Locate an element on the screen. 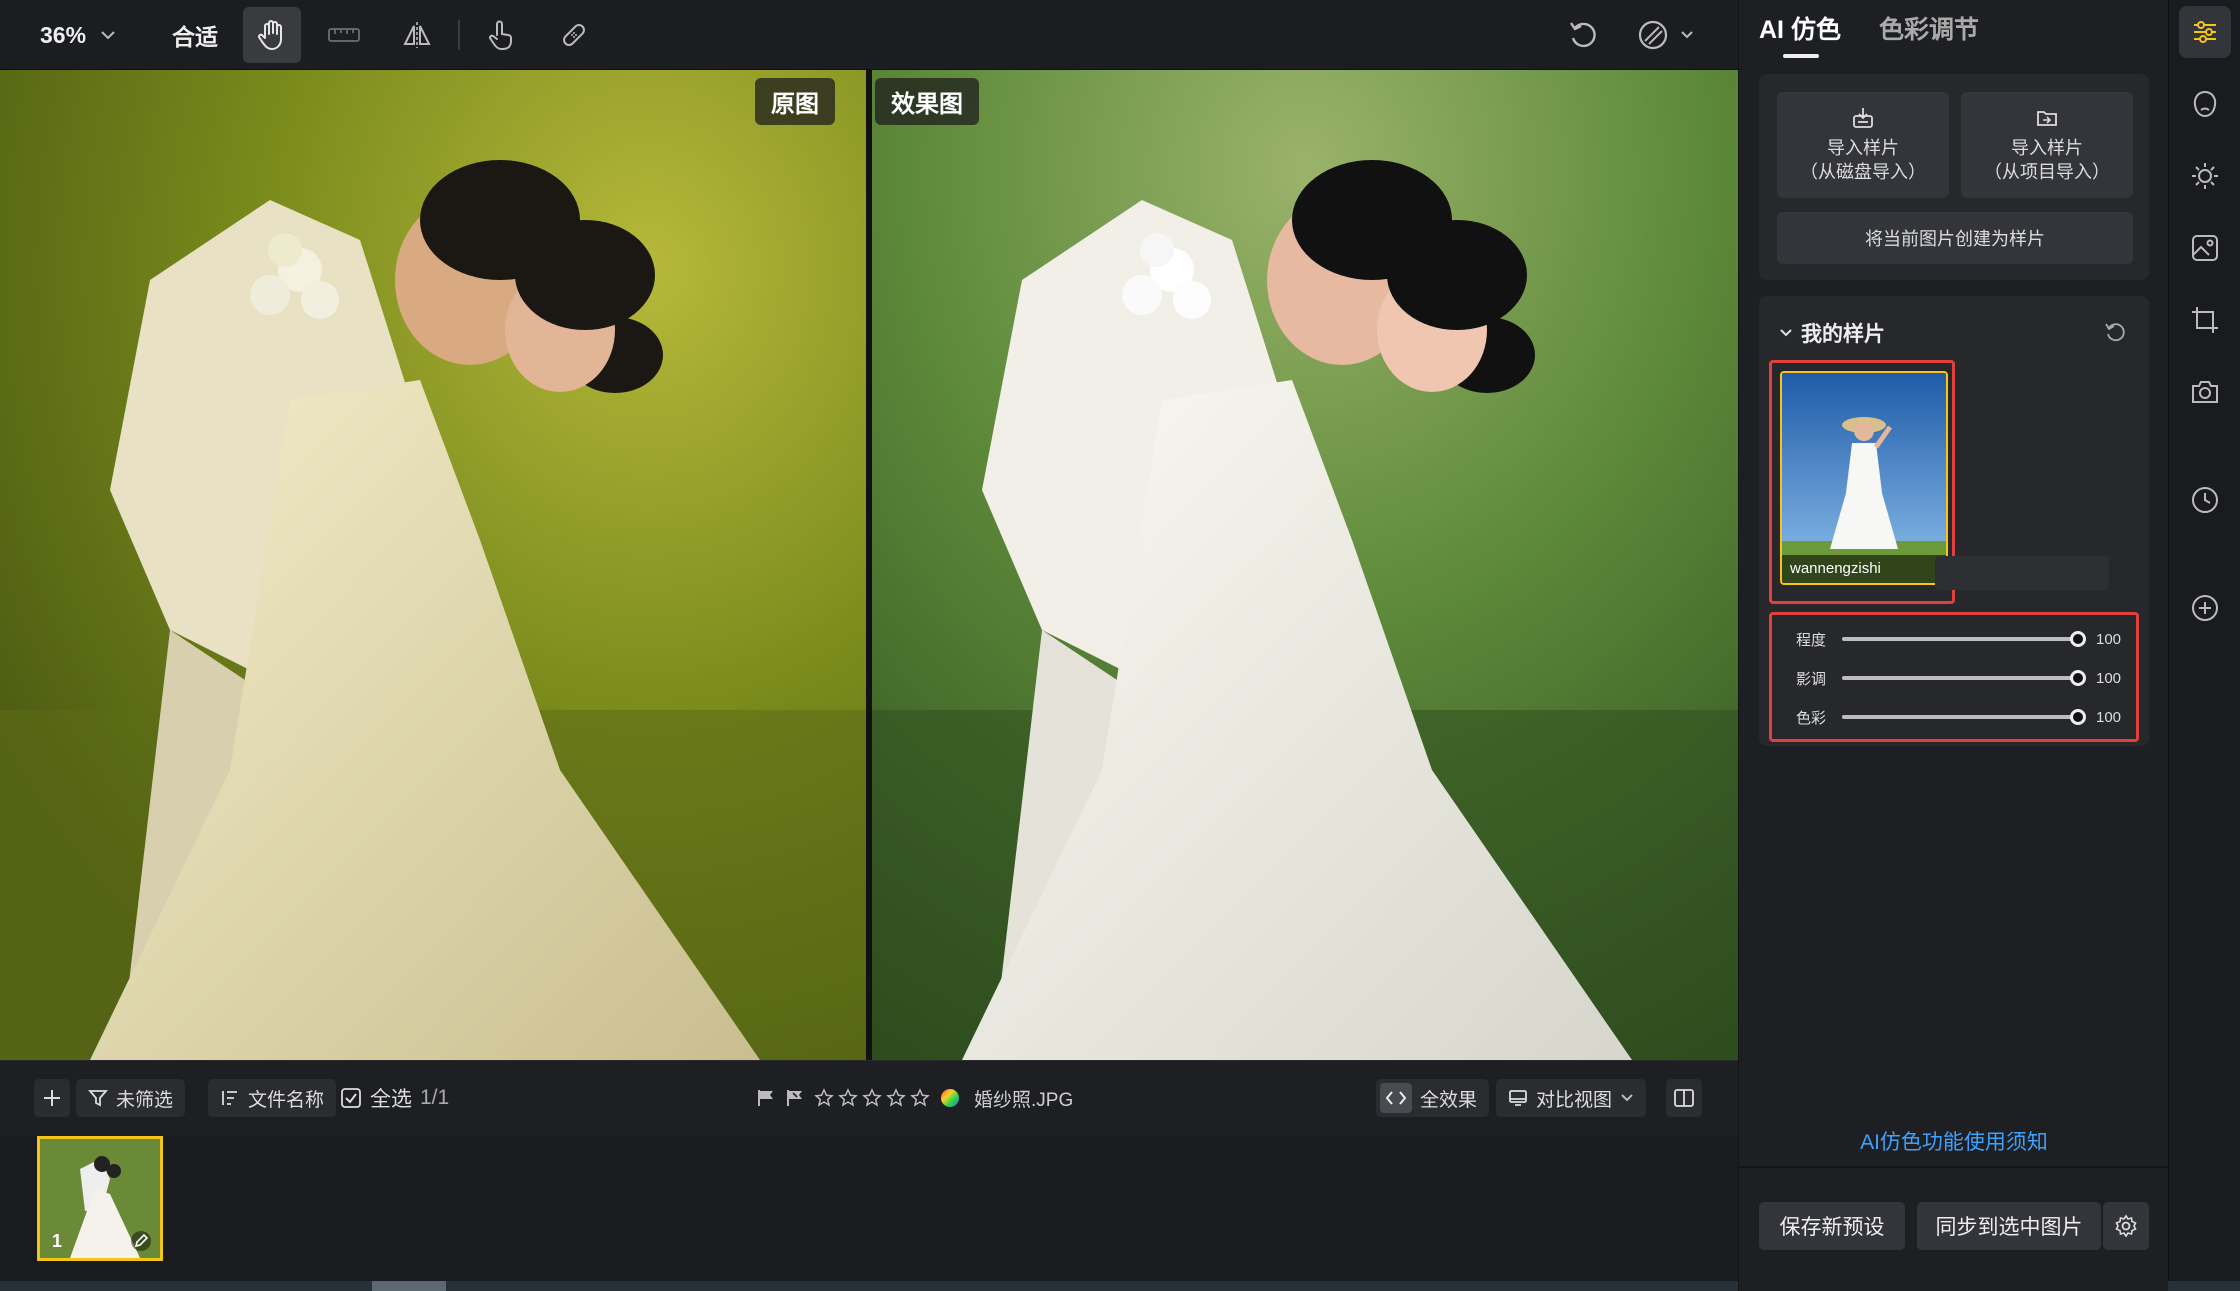 The height and width of the screenshot is (1291, 2240). usage-notice-link: AI仿色功能使用须知 is located at coordinates (1954, 1141).